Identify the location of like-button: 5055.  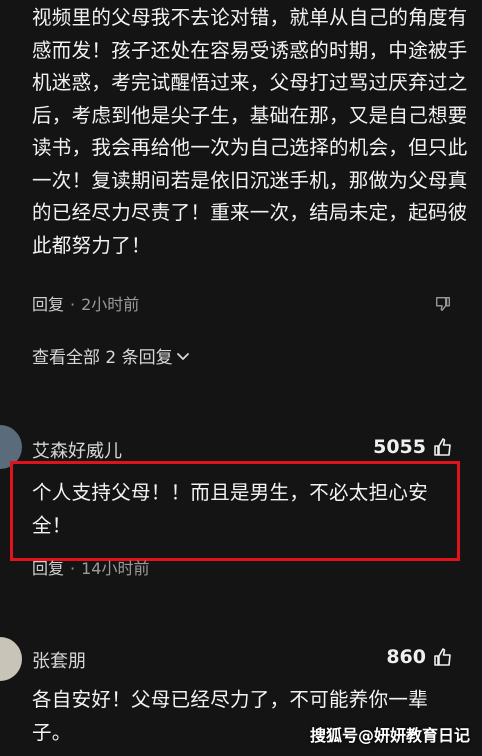
(413, 447).